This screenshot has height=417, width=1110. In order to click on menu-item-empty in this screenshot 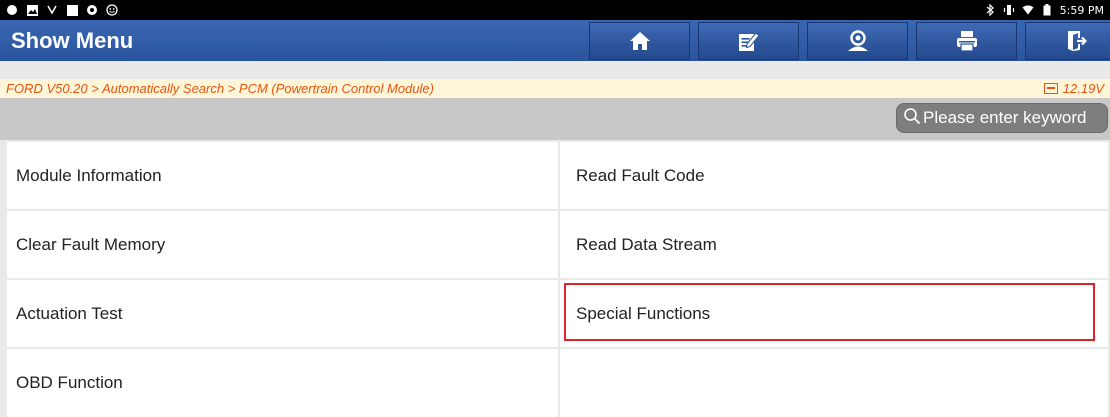, I will do `click(834, 383)`.